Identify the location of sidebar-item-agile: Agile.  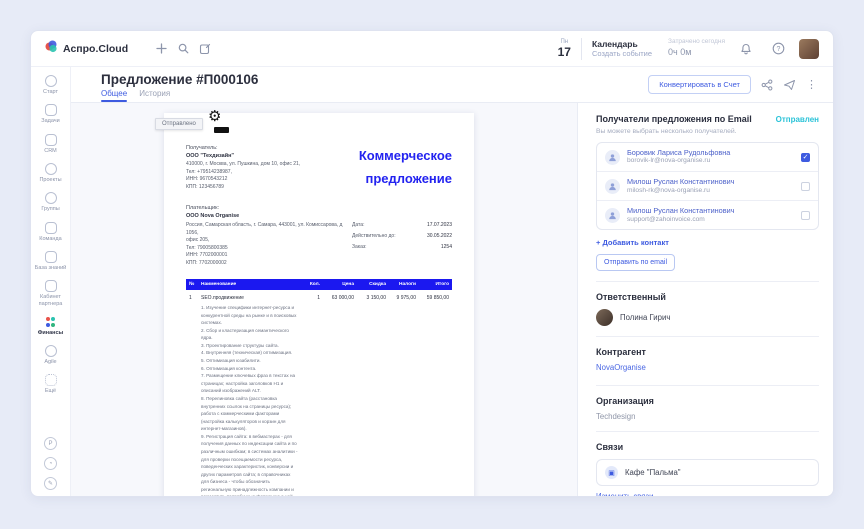
(50, 355).